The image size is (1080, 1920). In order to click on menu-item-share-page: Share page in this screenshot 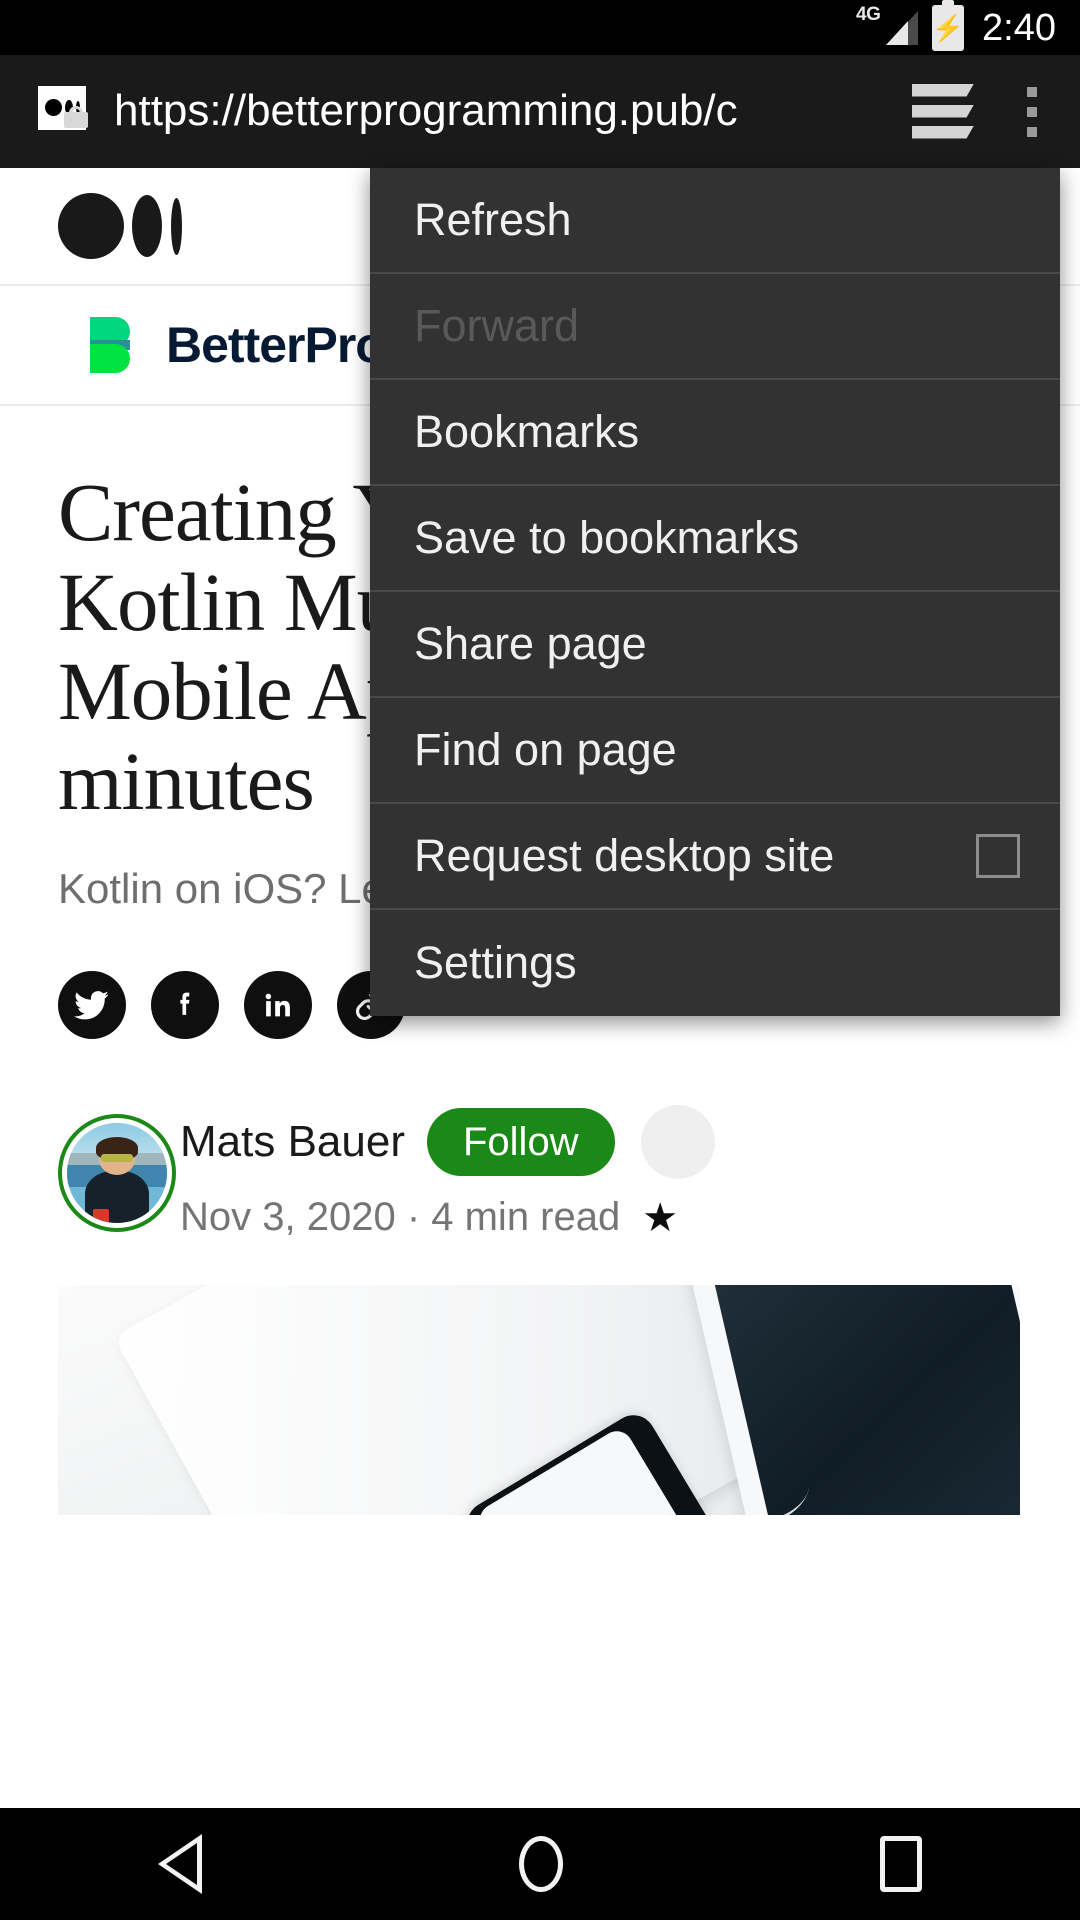, I will do `click(715, 645)`.